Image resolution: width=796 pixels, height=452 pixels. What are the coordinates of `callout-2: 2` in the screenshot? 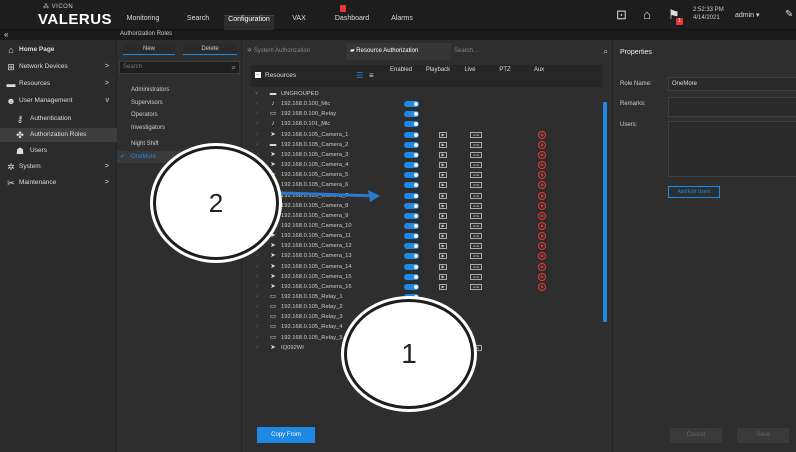 It's located at (216, 203).